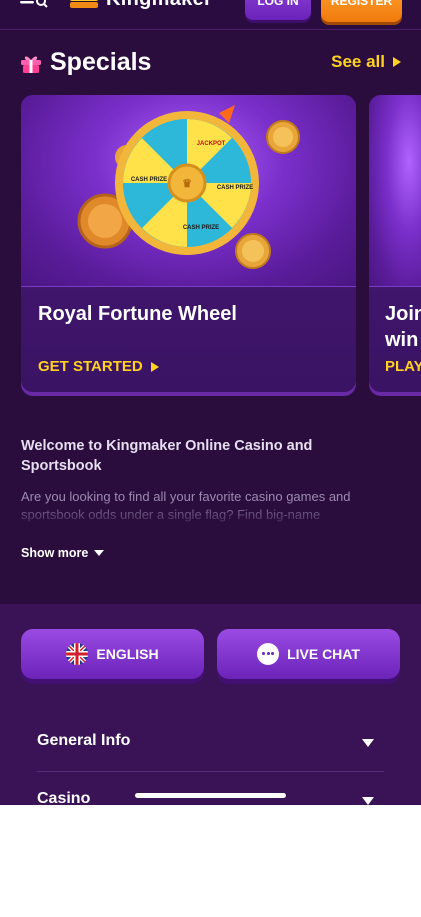 Image resolution: width=421 pixels, height=917 pixels. I want to click on play-button: PLAY, so click(403, 366).